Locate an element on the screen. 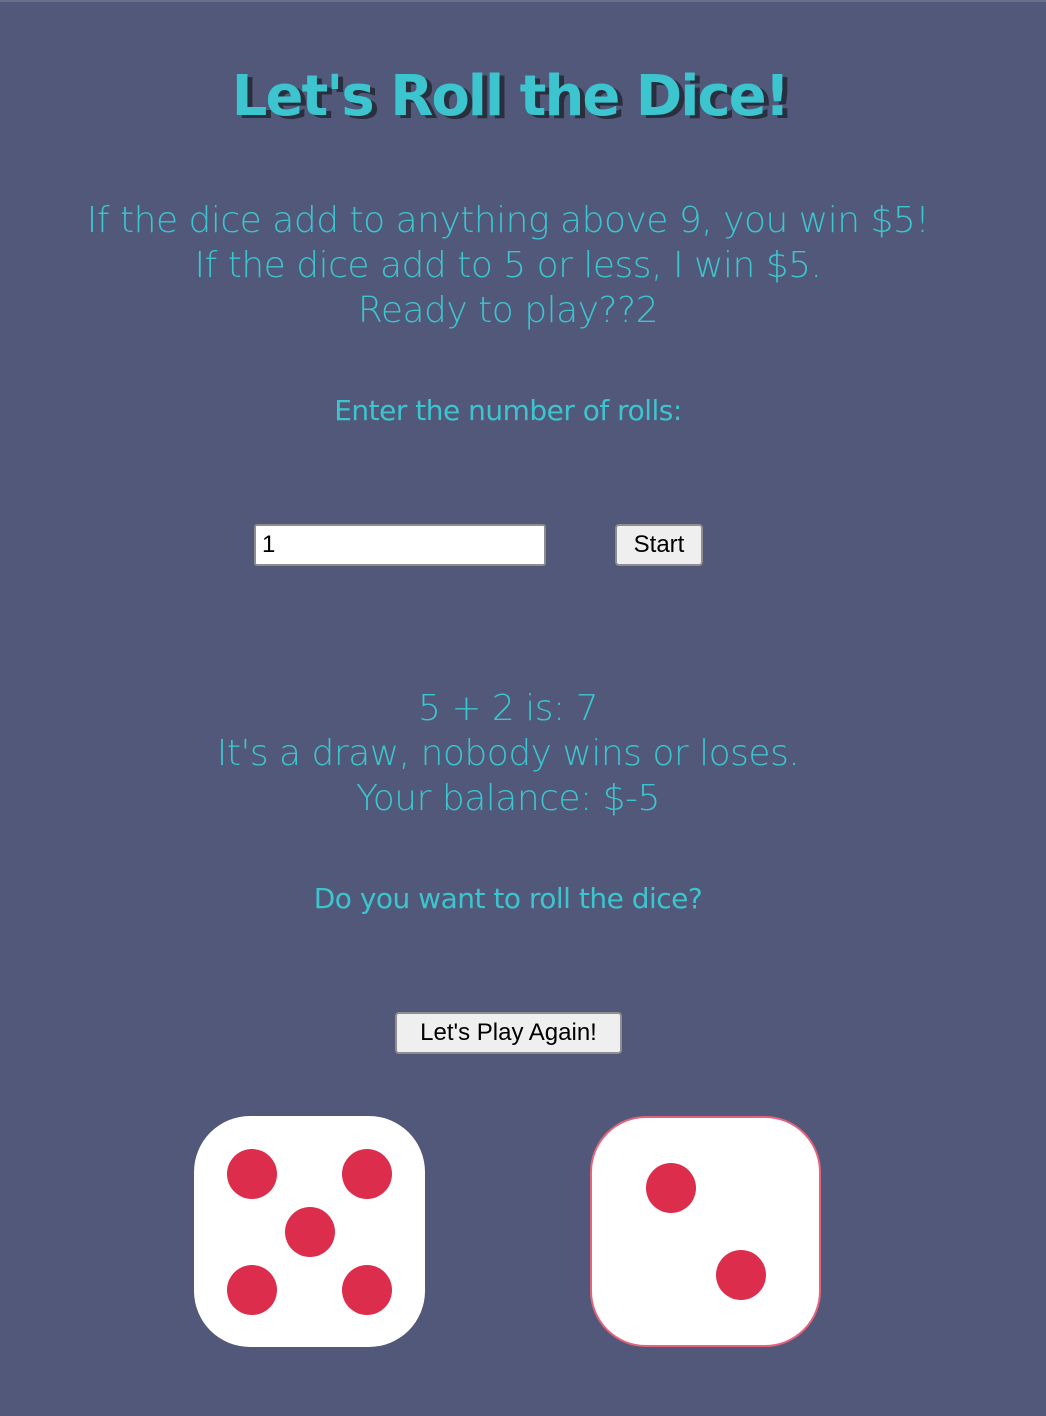  sum-line: 5 + 2 is: 7 is located at coordinates (508, 708).